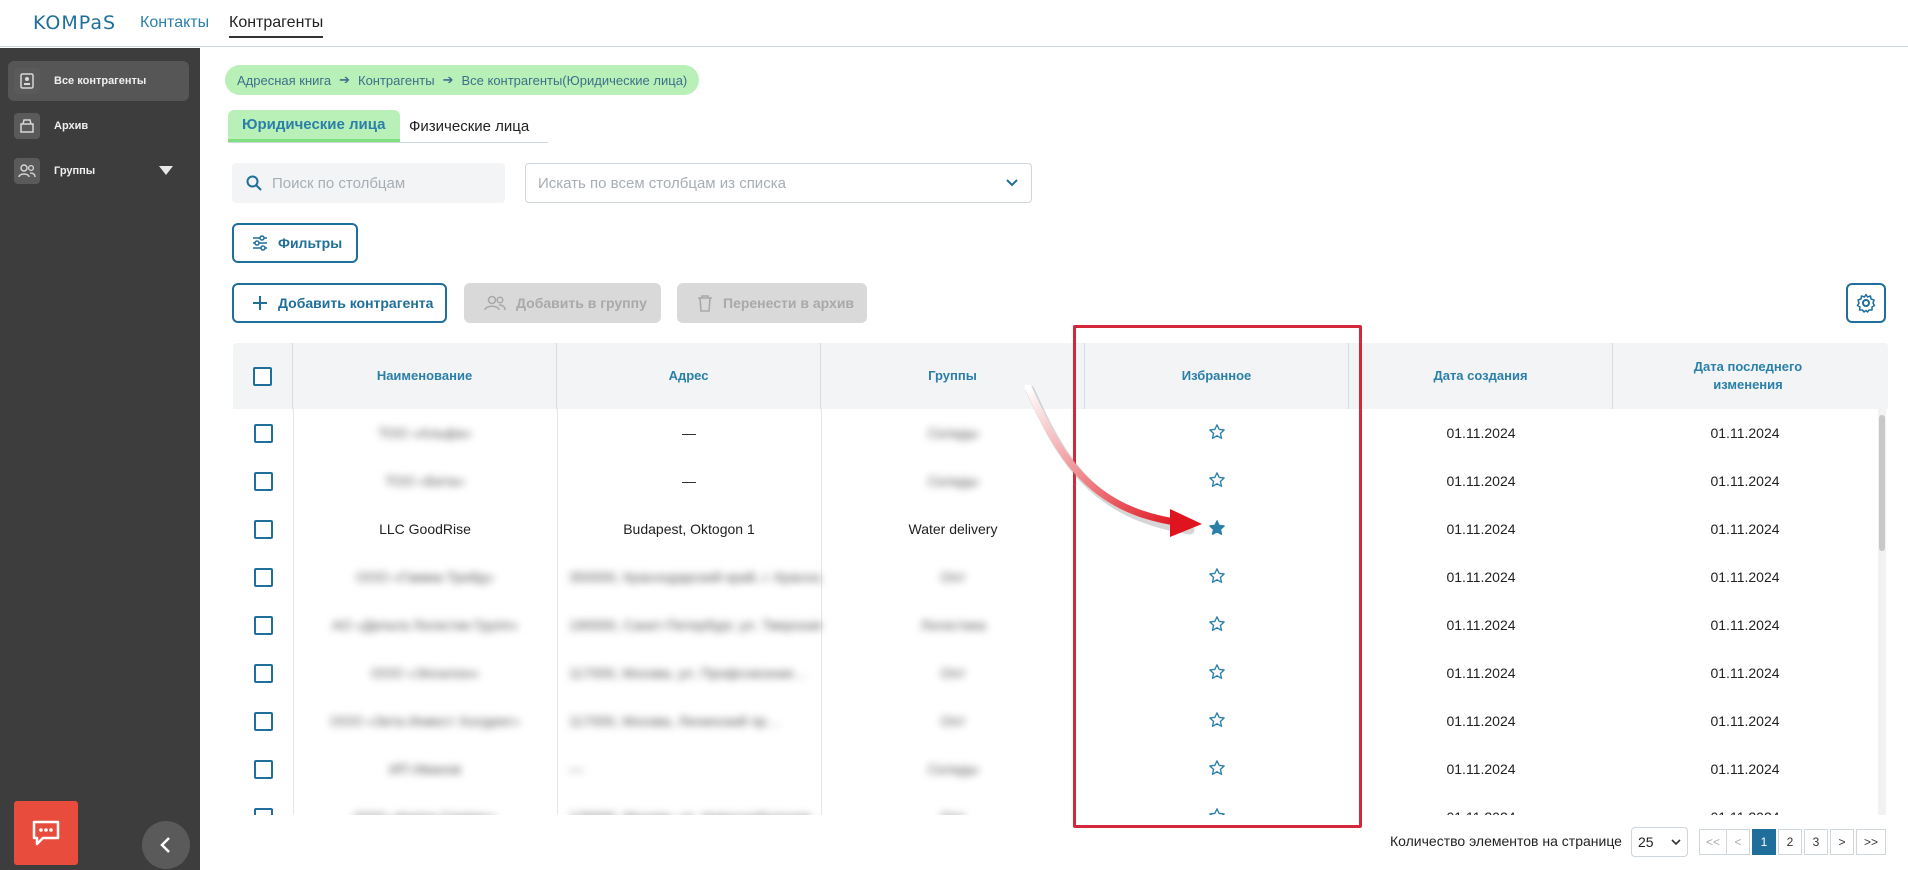 Image resolution: width=1908 pixels, height=870 pixels. I want to click on breadcrumb-address-book: Адресная книга, so click(284, 80).